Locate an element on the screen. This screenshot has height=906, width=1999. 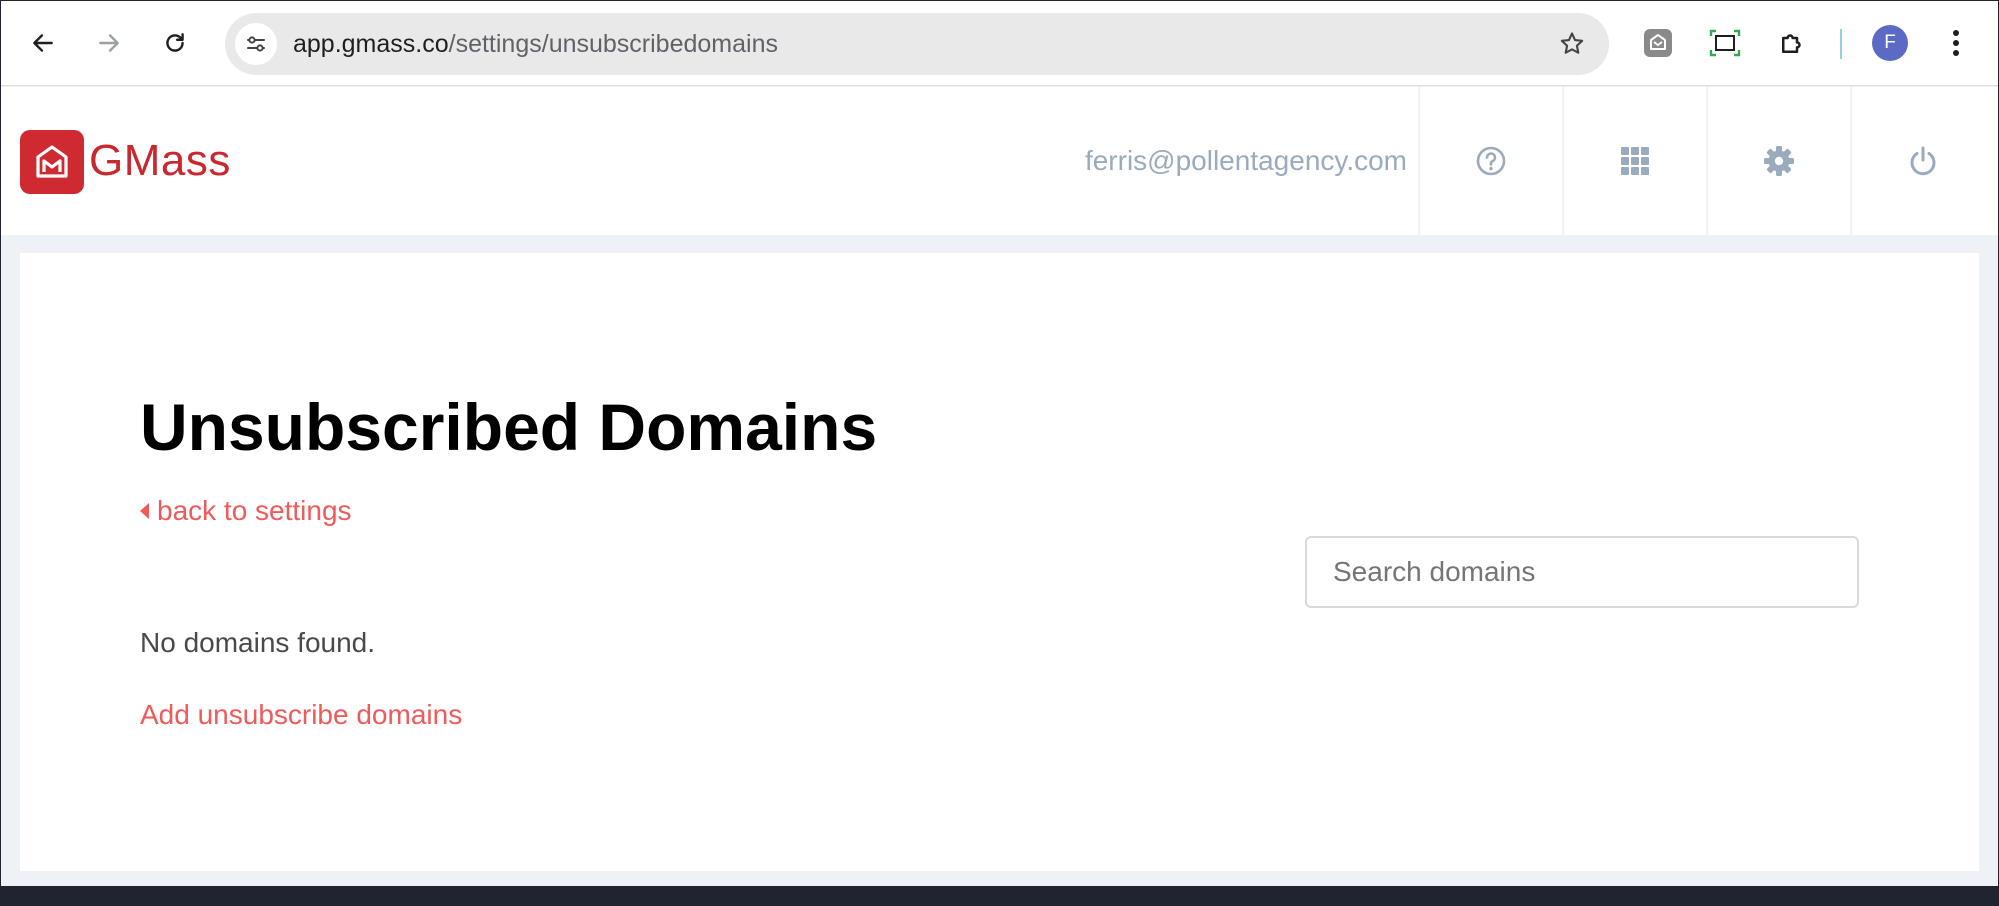
screen-capture-icon is located at coordinates (1725, 43).